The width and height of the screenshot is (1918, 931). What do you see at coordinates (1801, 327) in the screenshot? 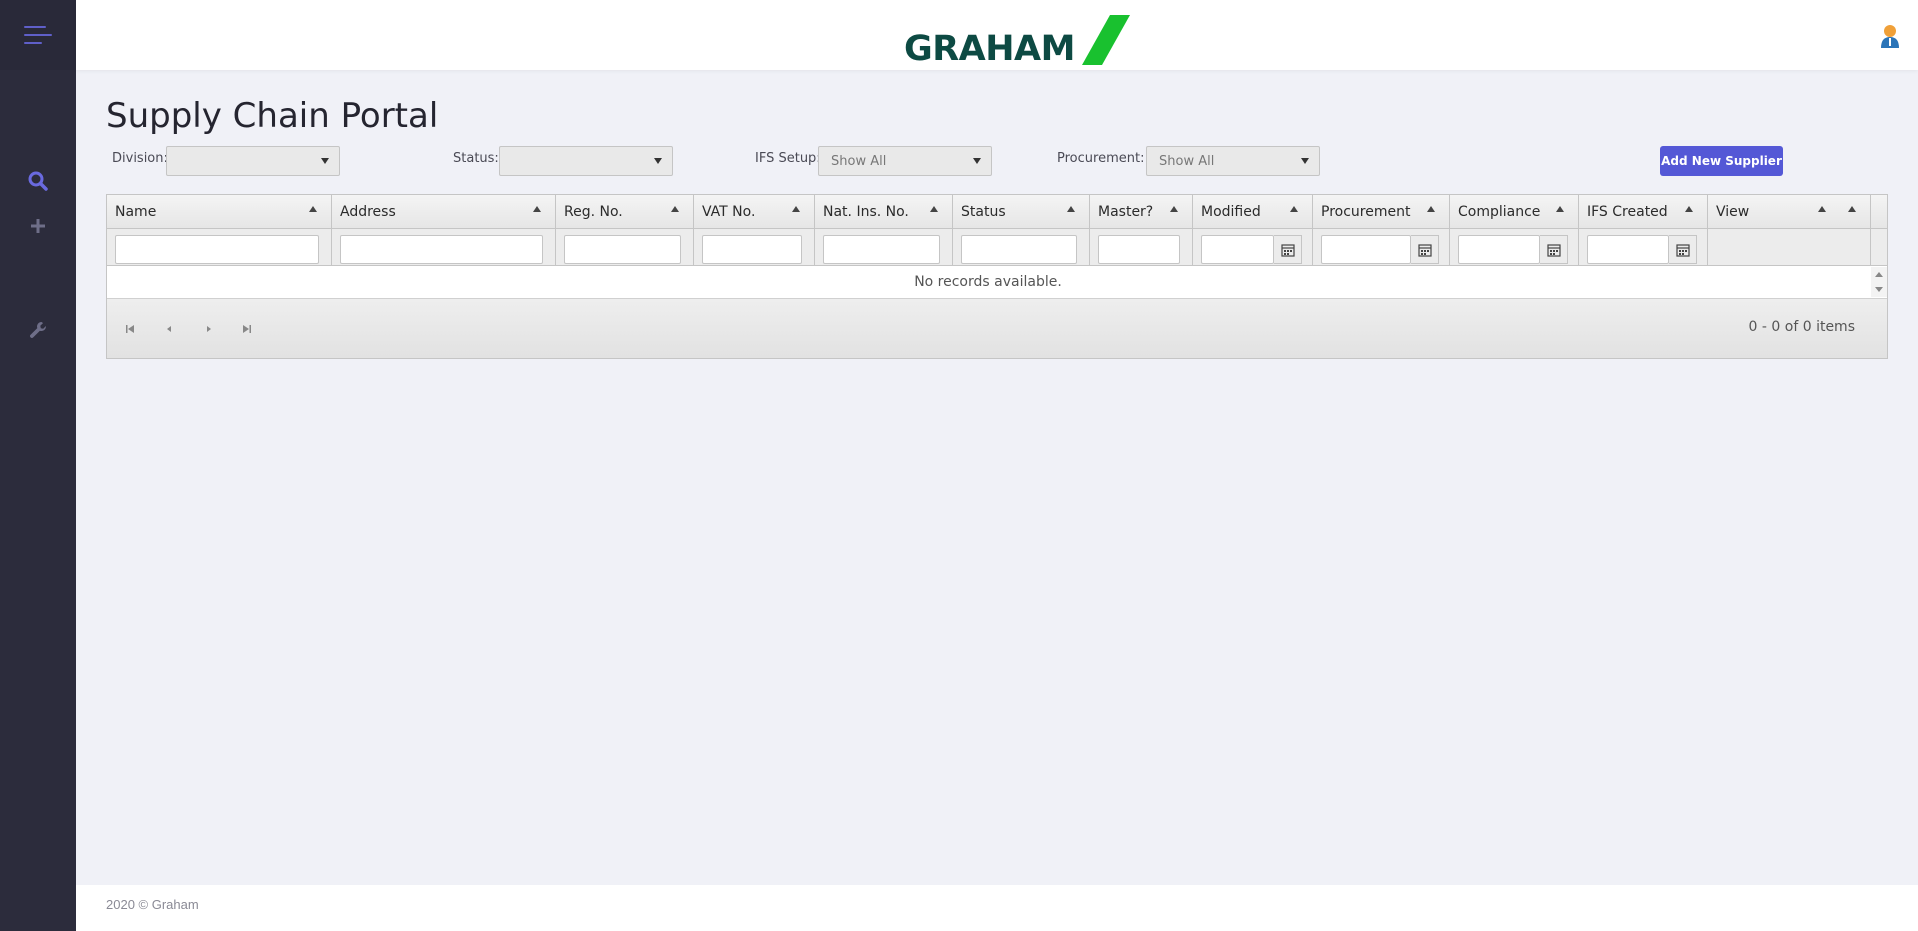
I see `pager-info: 0 - 0 of 0 items` at bounding box center [1801, 327].